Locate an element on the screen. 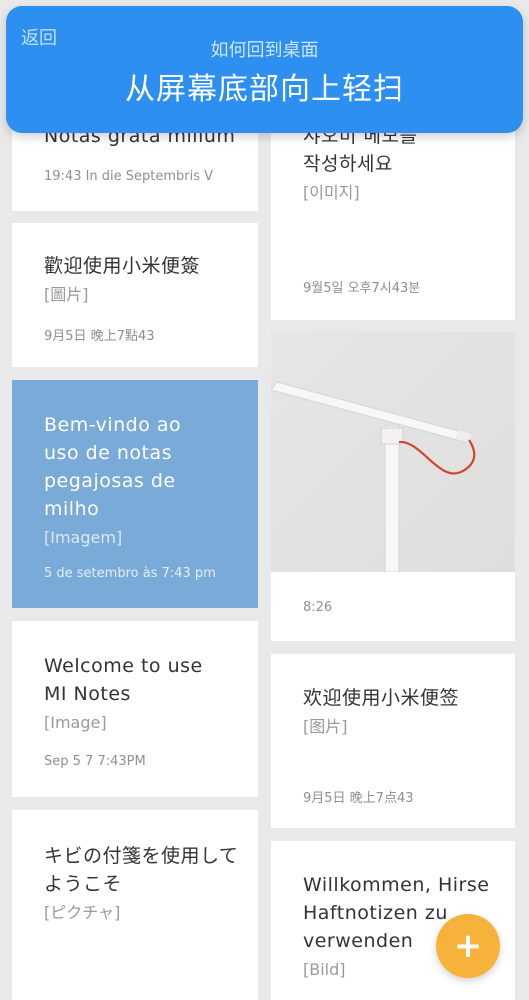  note-attachment: [ピクチャ] is located at coordinates (82, 912).